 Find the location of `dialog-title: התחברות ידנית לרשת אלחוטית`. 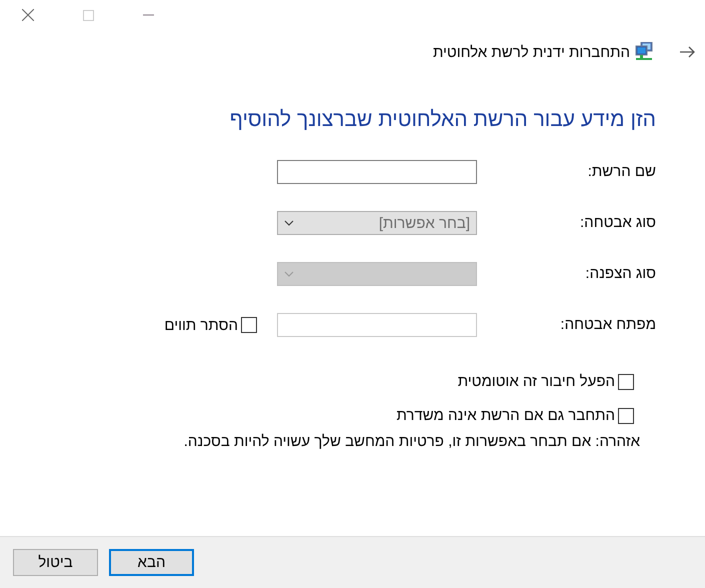

dialog-title: התחברות ידנית לרשת אלחוטית is located at coordinates (531, 52).